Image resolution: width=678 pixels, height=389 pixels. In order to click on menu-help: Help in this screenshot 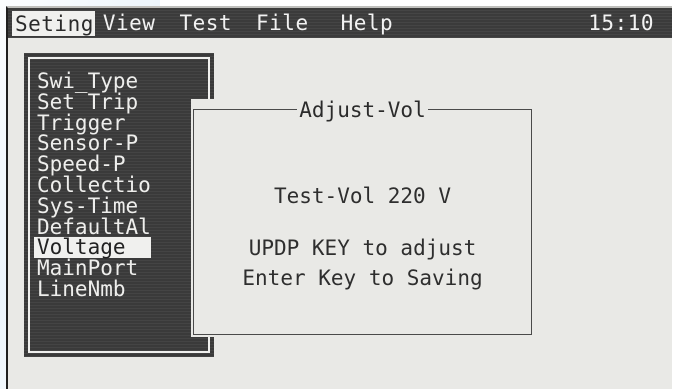, I will do `click(367, 23)`.